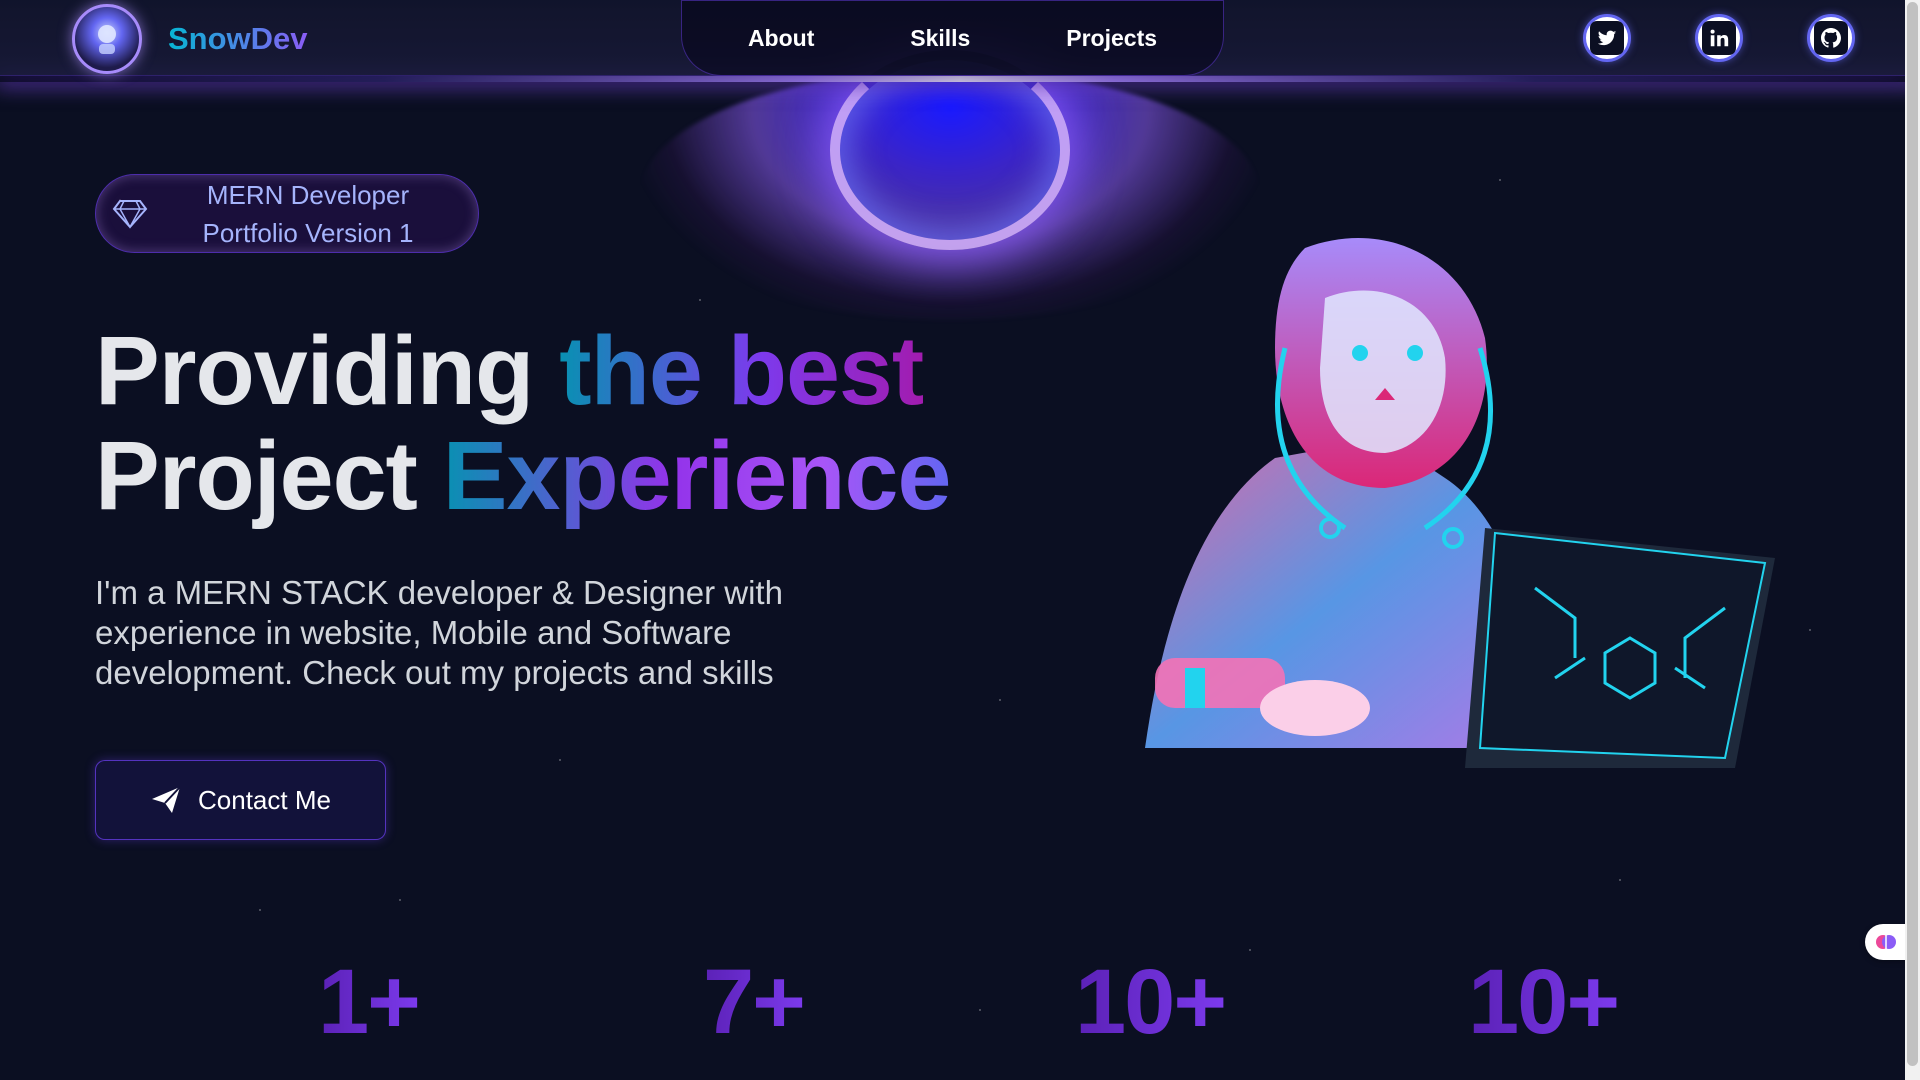  I want to click on github-icon, so click(1831, 38).